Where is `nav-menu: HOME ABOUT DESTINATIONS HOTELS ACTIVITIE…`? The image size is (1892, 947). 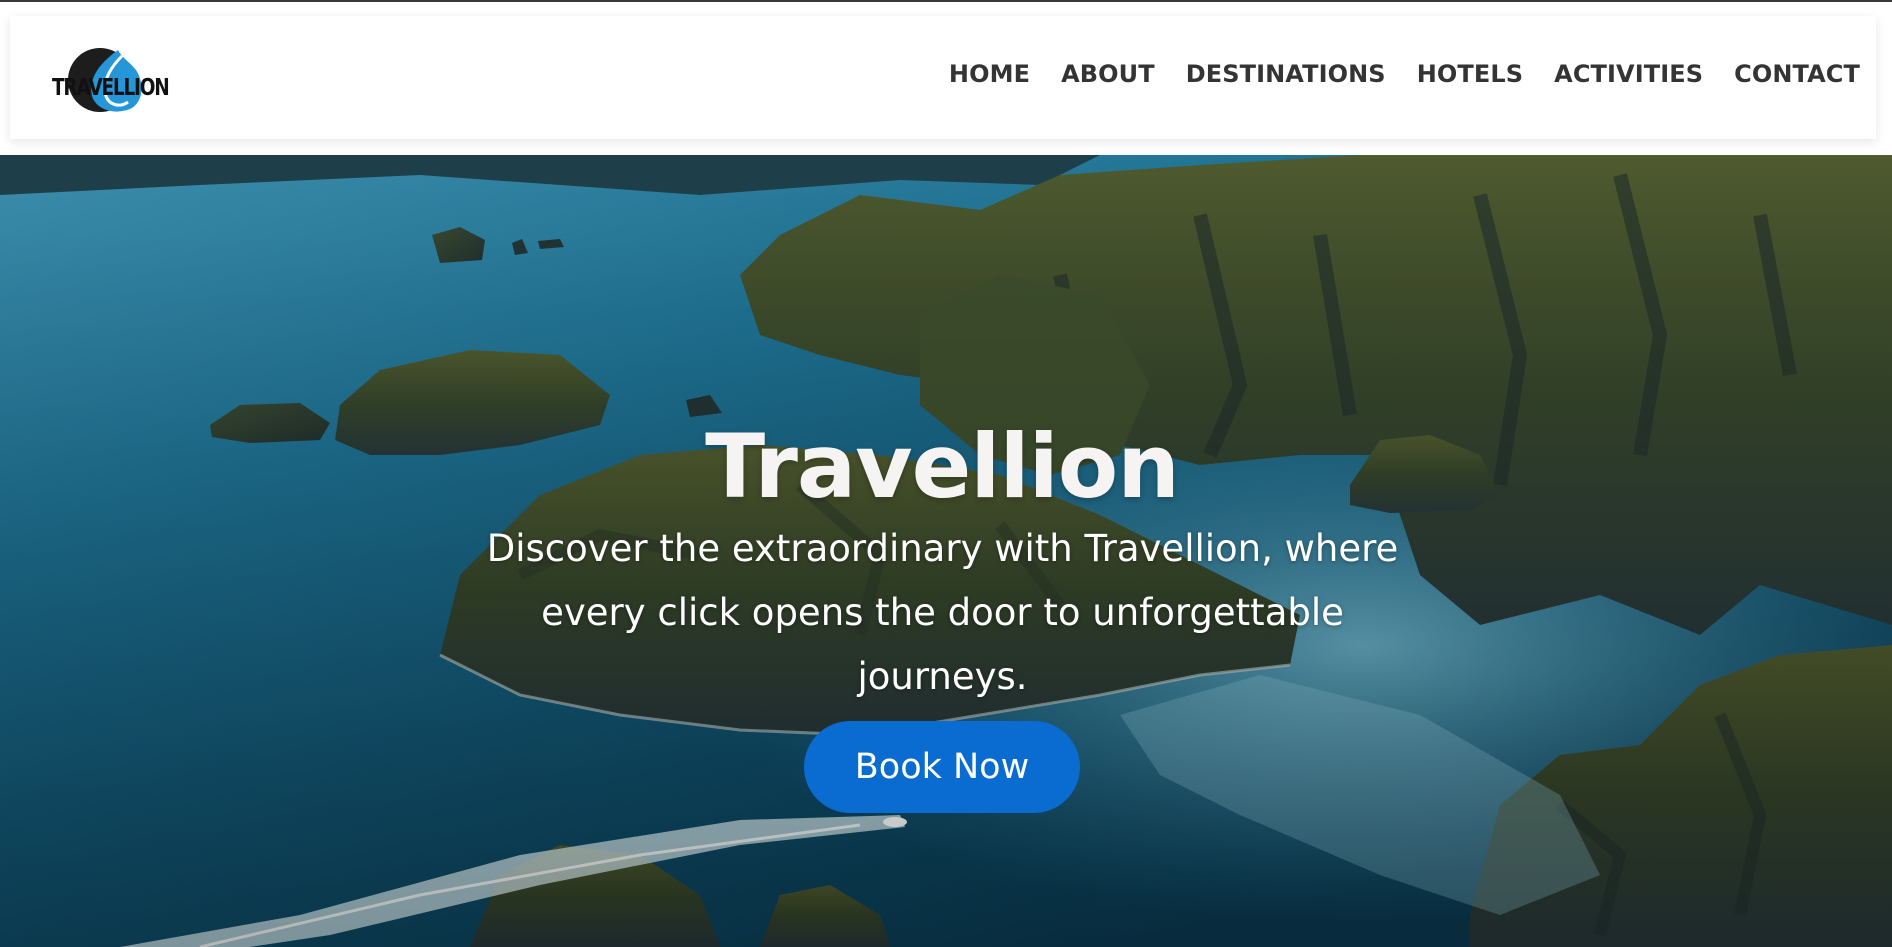
nav-menu: HOME ABOUT DESTINATIONS HOTELS ACTIVITIE… is located at coordinates (1404, 74).